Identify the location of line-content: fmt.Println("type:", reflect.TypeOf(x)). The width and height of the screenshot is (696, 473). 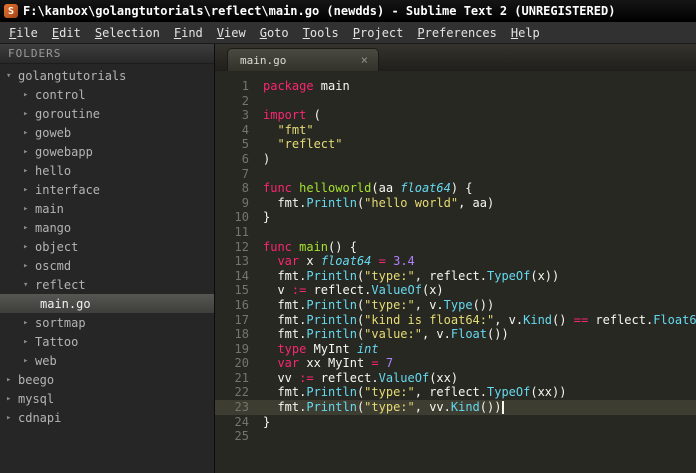
(411, 275).